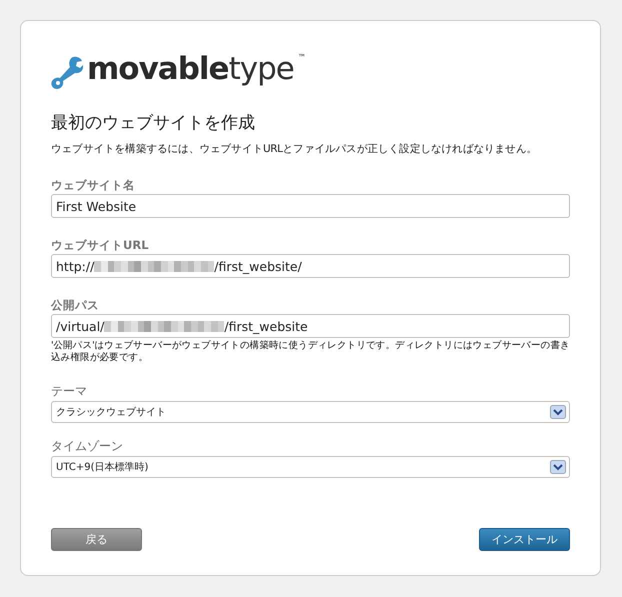  I want to click on description-text: ウェブサイトを構築するには、ウェブサイトURLとファイルパスが正しく設定しなければなりません。, so click(294, 149).